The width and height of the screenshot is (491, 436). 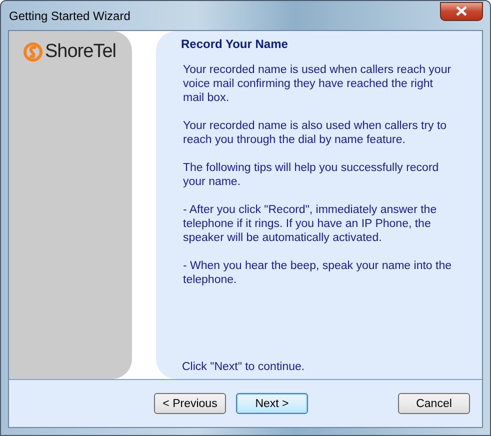 What do you see at coordinates (272, 403) in the screenshot?
I see `wizard-button: Next >` at bounding box center [272, 403].